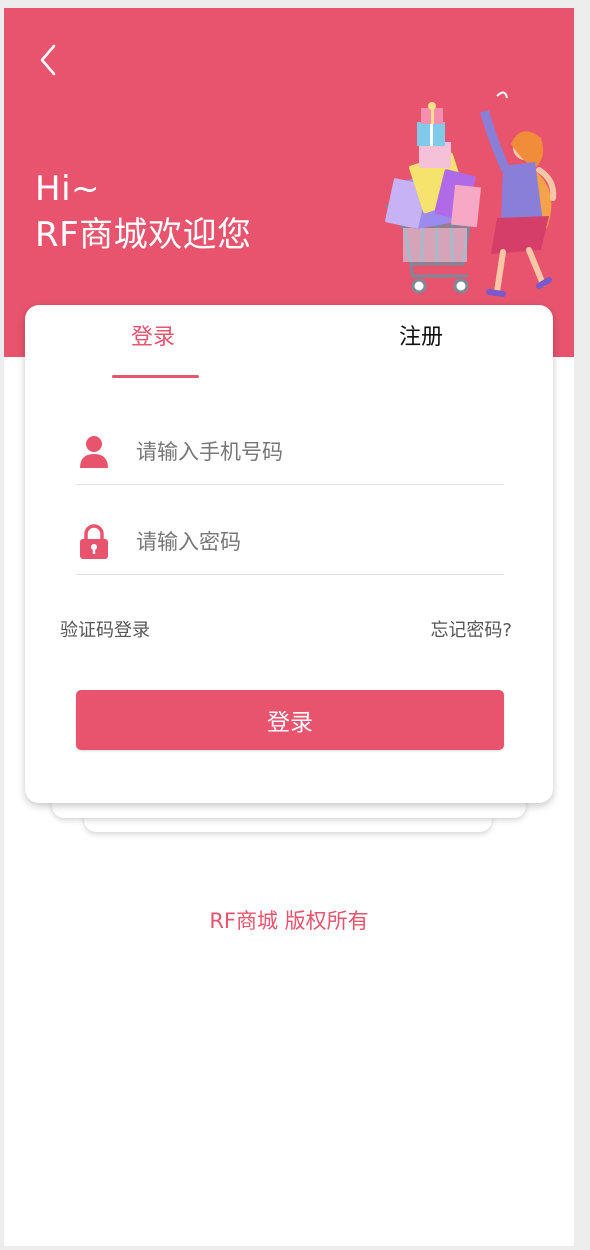 The image size is (590, 1250). Describe the element at coordinates (105, 629) in the screenshot. I see `sms-login-link: 验证码登录` at that location.